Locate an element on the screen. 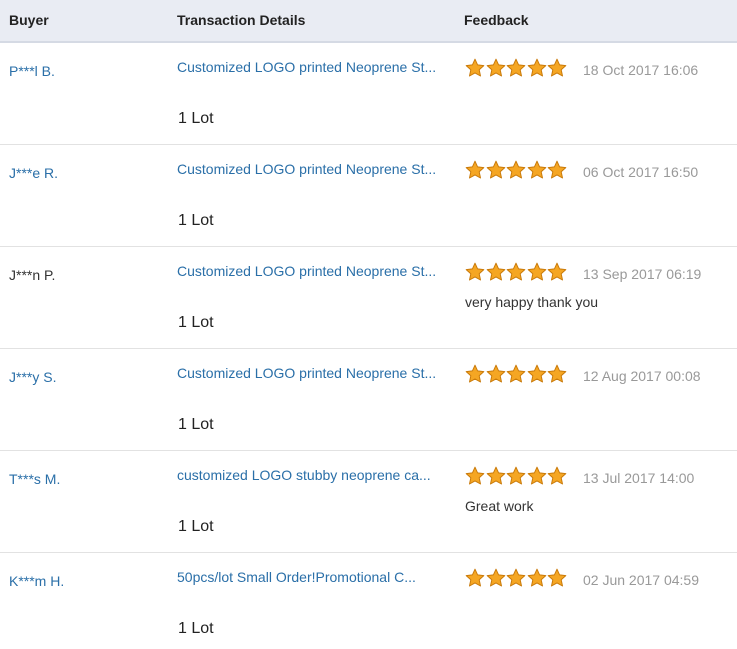 The height and width of the screenshot is (649, 737). feedback-date: 13 Jul 2017 14:00 is located at coordinates (639, 478).